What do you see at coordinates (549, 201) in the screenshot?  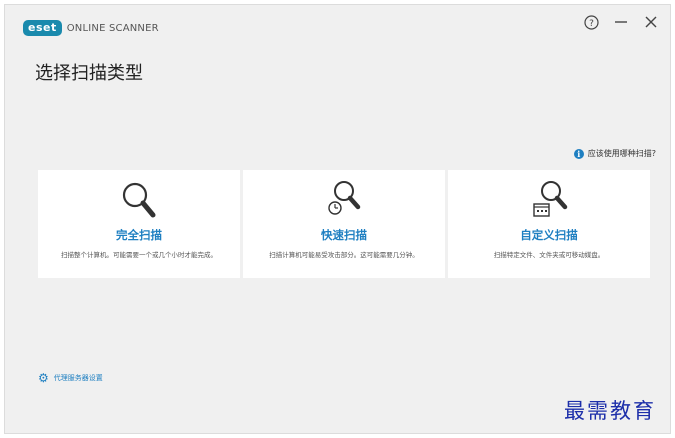 I see `custom-scan-icon` at bounding box center [549, 201].